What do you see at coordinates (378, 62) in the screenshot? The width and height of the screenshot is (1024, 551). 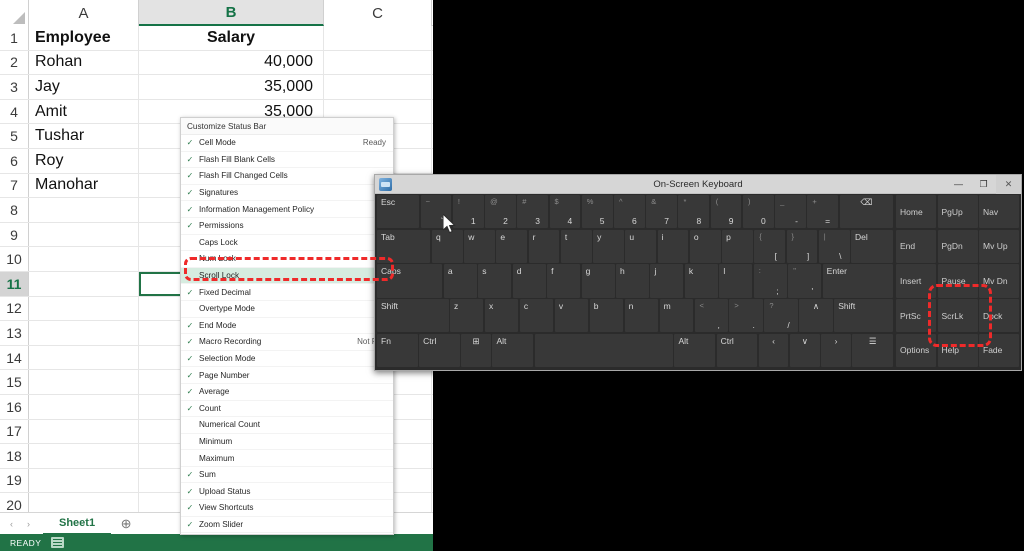 I see `cell-c2` at bounding box center [378, 62].